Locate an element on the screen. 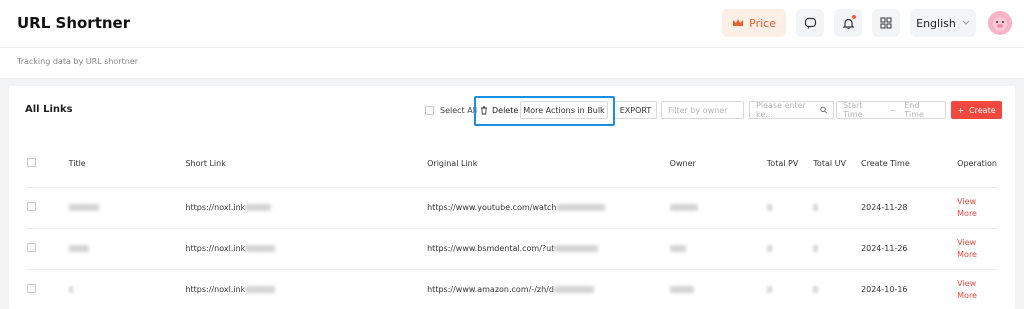 This screenshot has height=309, width=1024. chat-button is located at coordinates (810, 23).